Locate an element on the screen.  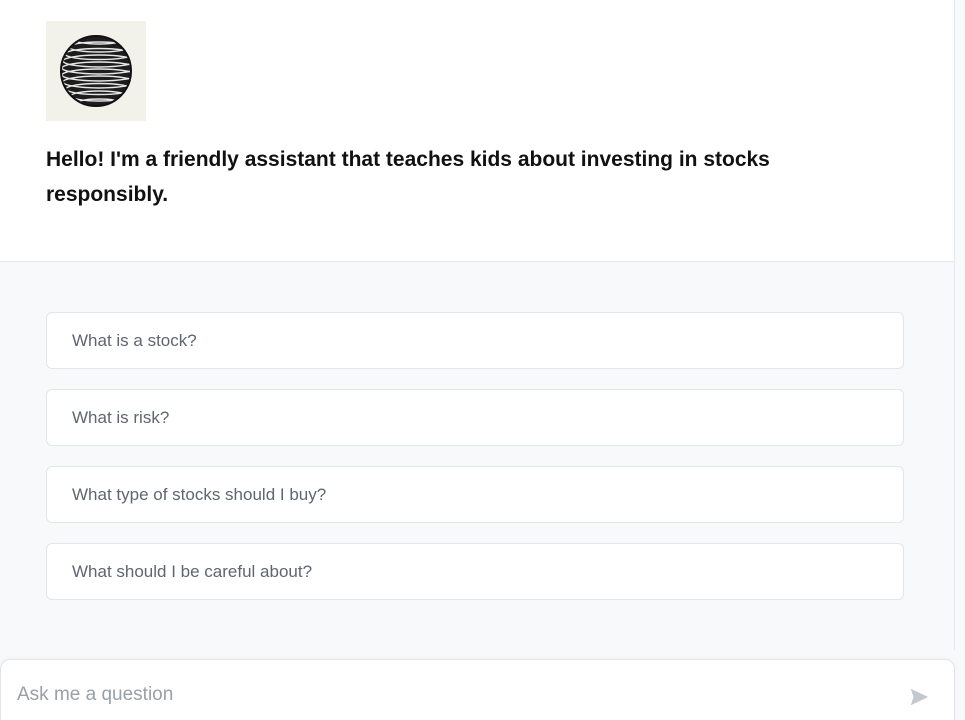
message-composer is located at coordinates (477, 689).